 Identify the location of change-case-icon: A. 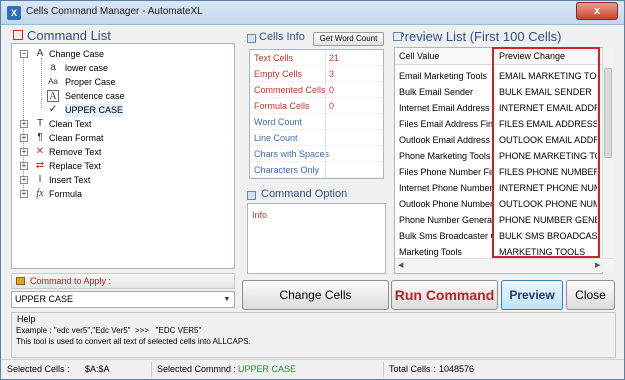
(40, 53).